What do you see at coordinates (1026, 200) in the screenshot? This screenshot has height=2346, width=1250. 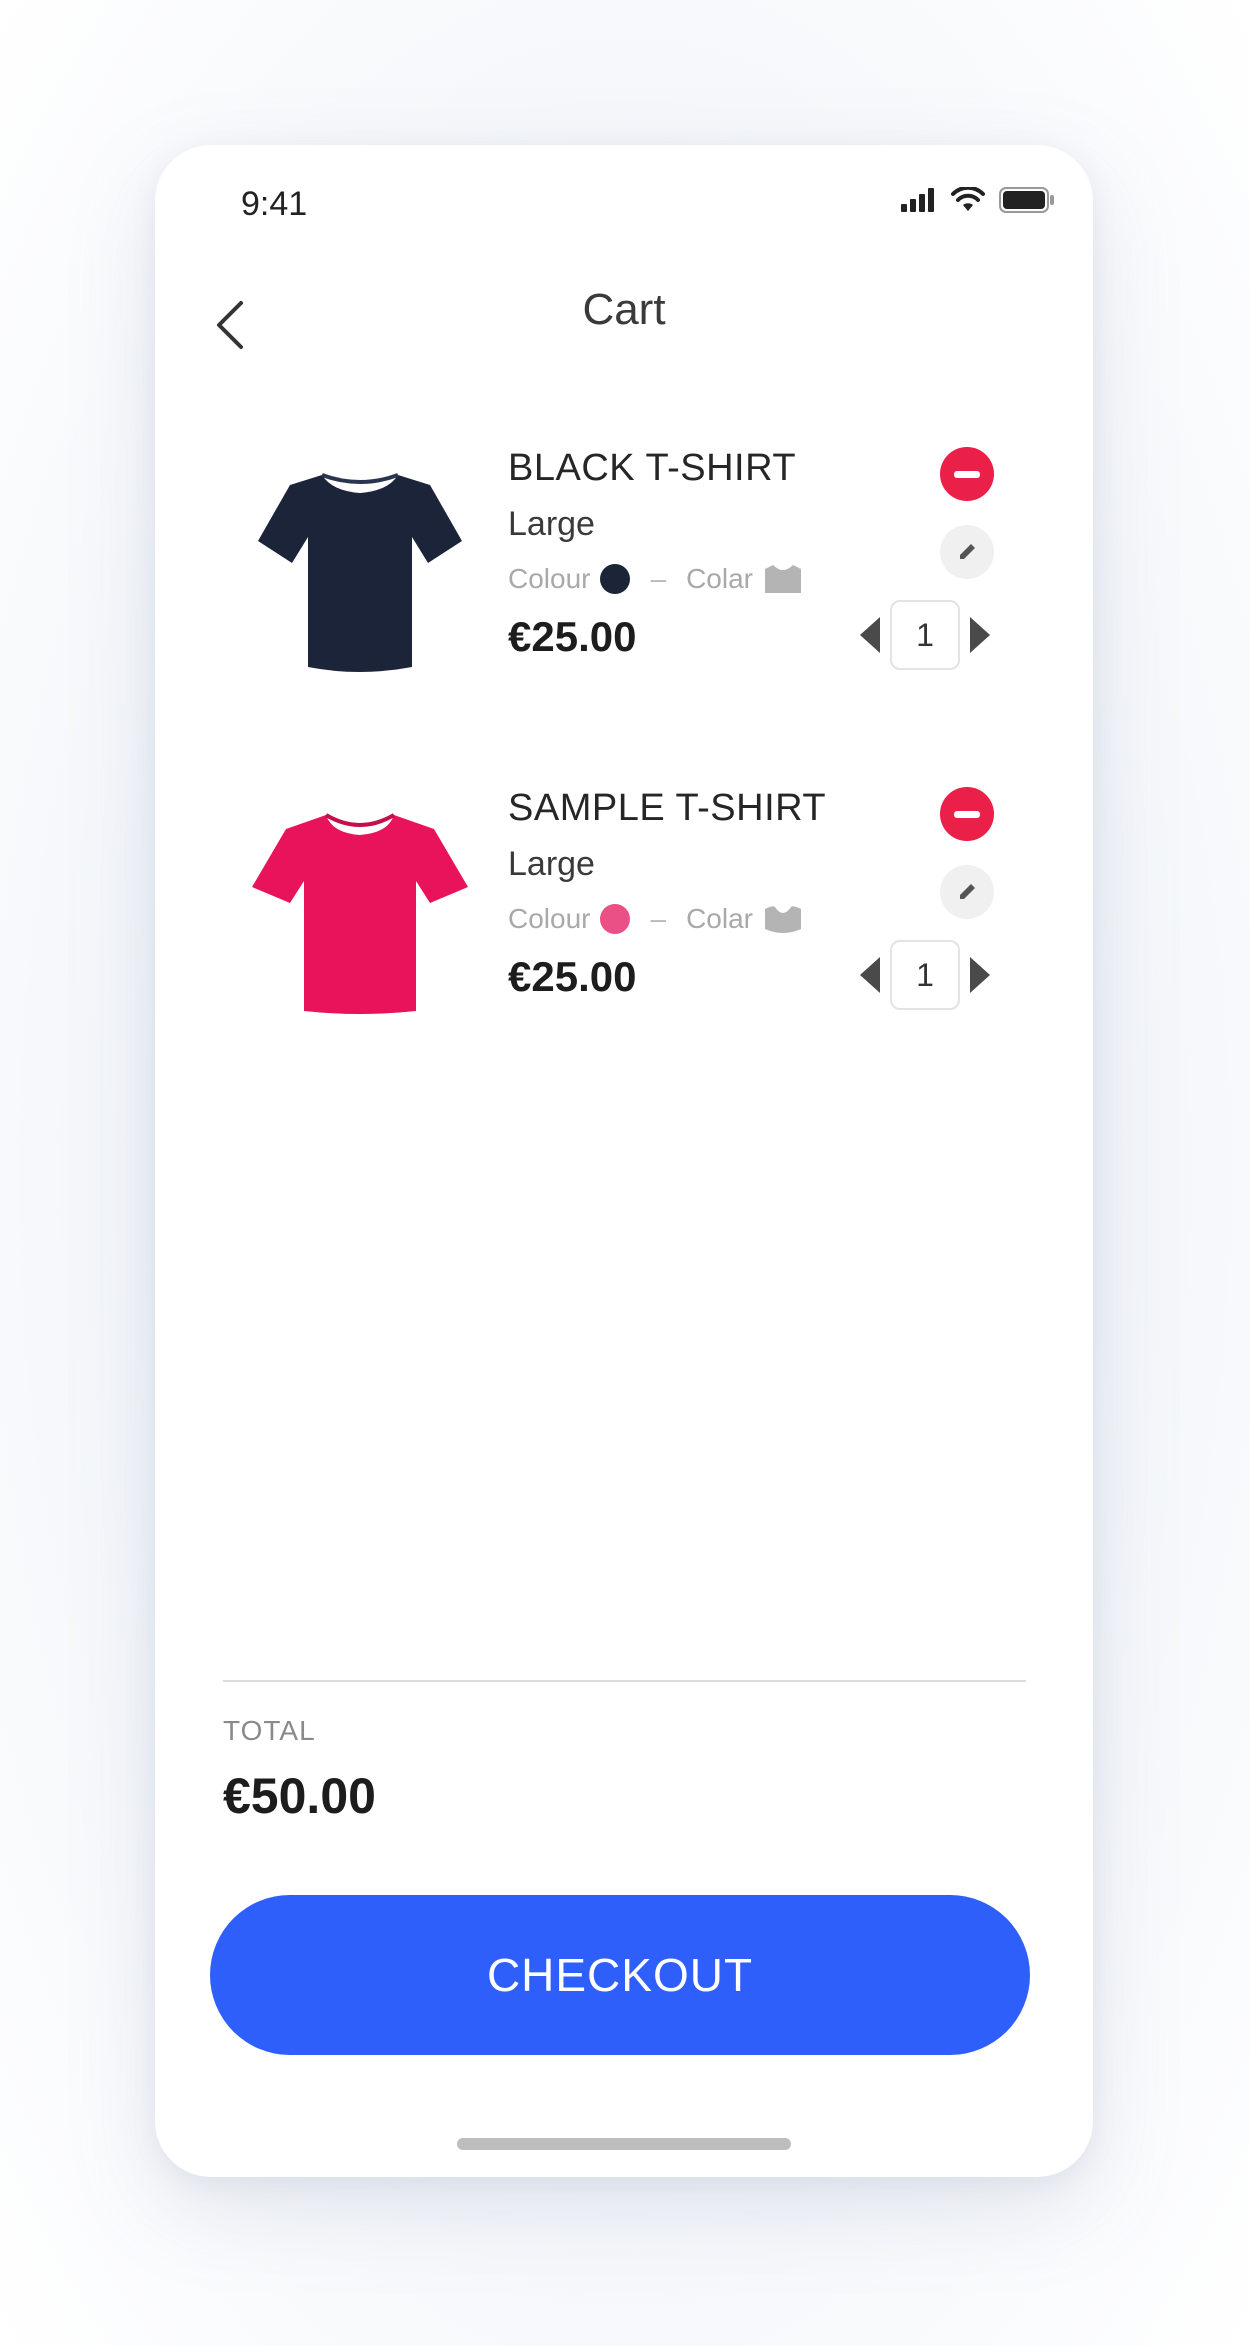 I see `battery-icon` at bounding box center [1026, 200].